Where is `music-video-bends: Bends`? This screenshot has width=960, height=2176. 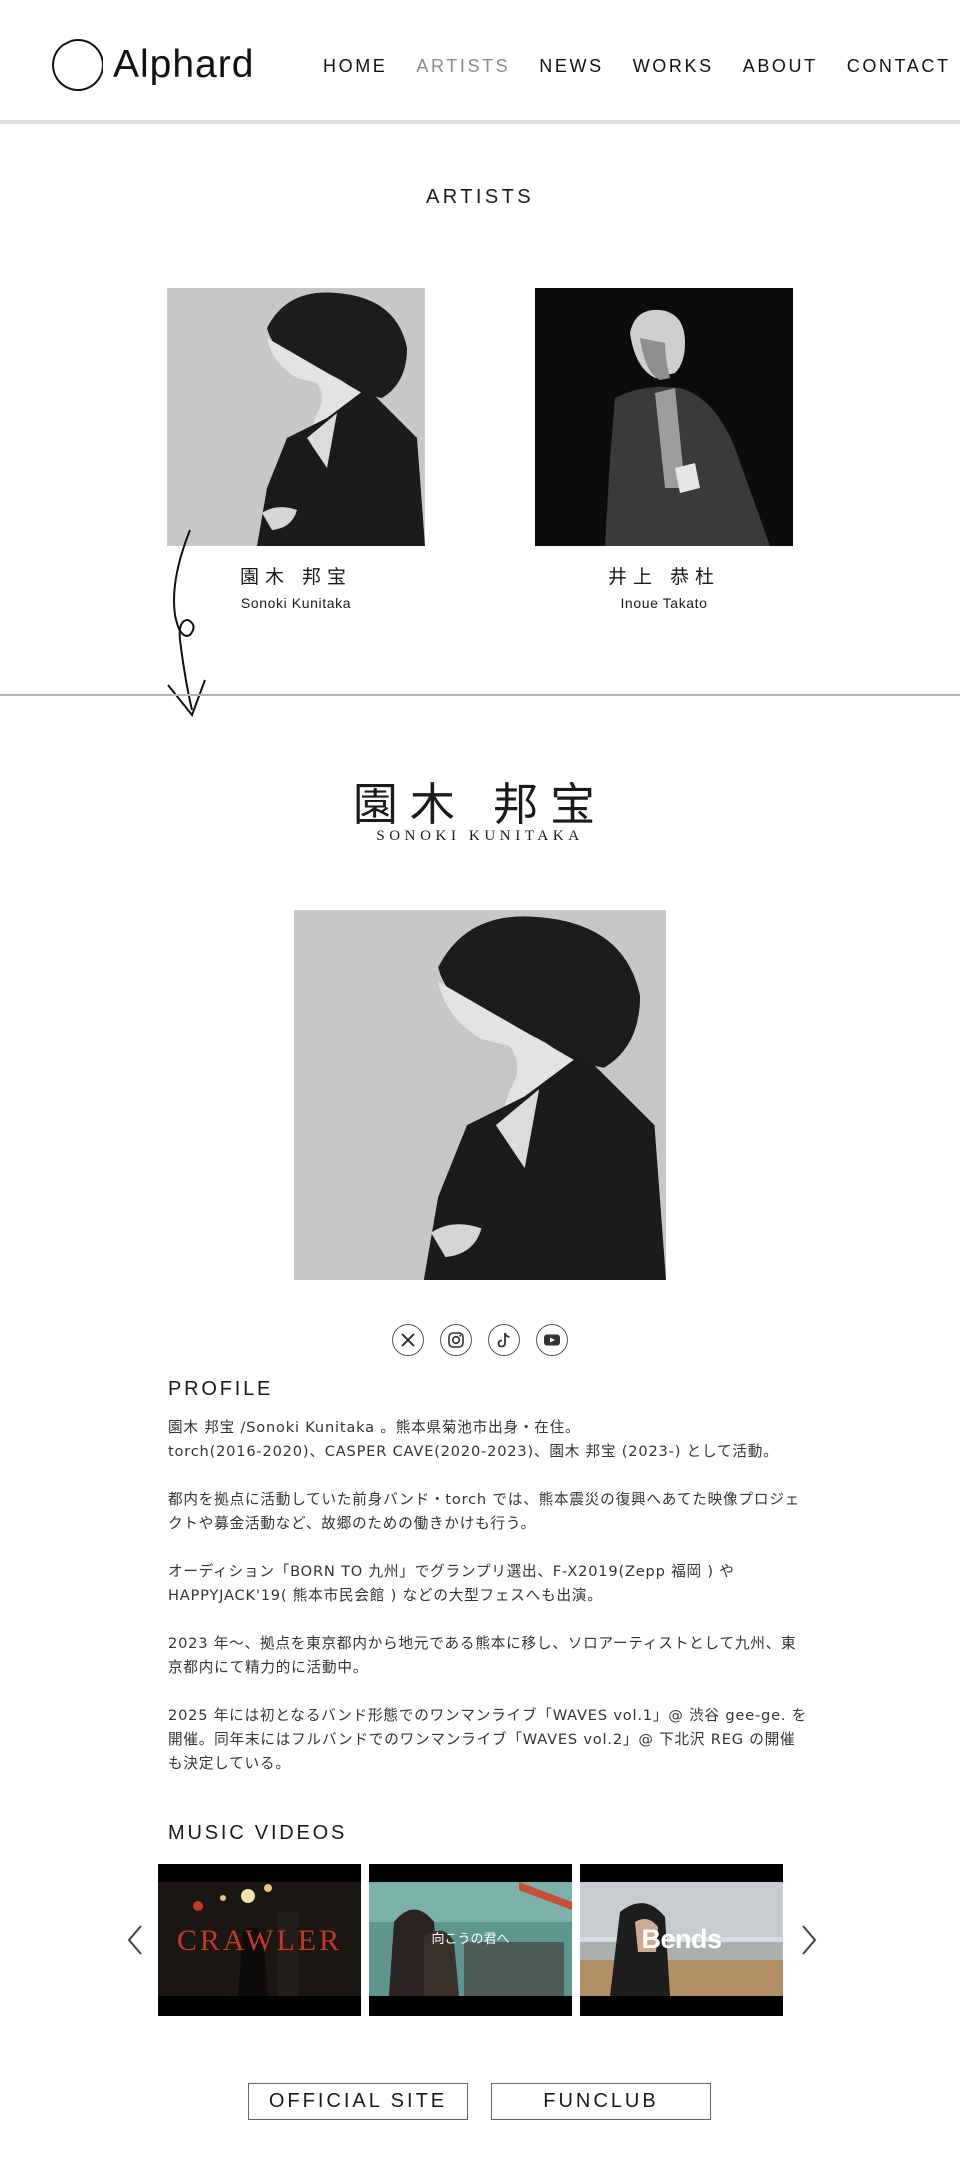
music-video-bends: Bends is located at coordinates (681, 1940).